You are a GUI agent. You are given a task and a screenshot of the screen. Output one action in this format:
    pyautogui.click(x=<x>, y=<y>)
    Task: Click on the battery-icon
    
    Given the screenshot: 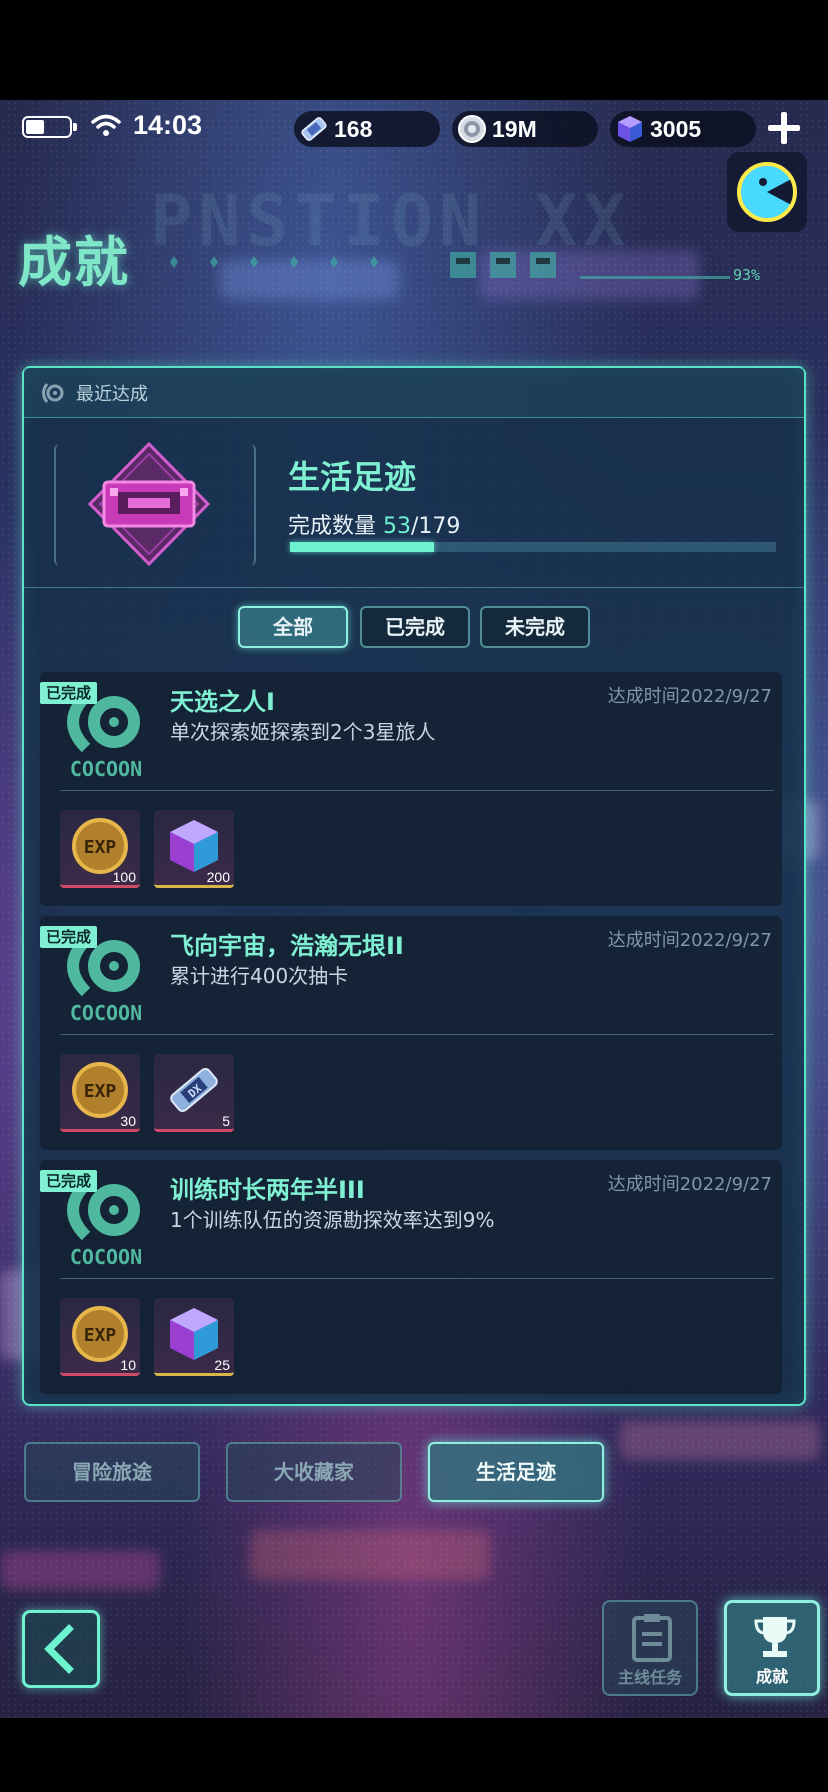 What is the action you would take?
    pyautogui.click(x=49, y=127)
    